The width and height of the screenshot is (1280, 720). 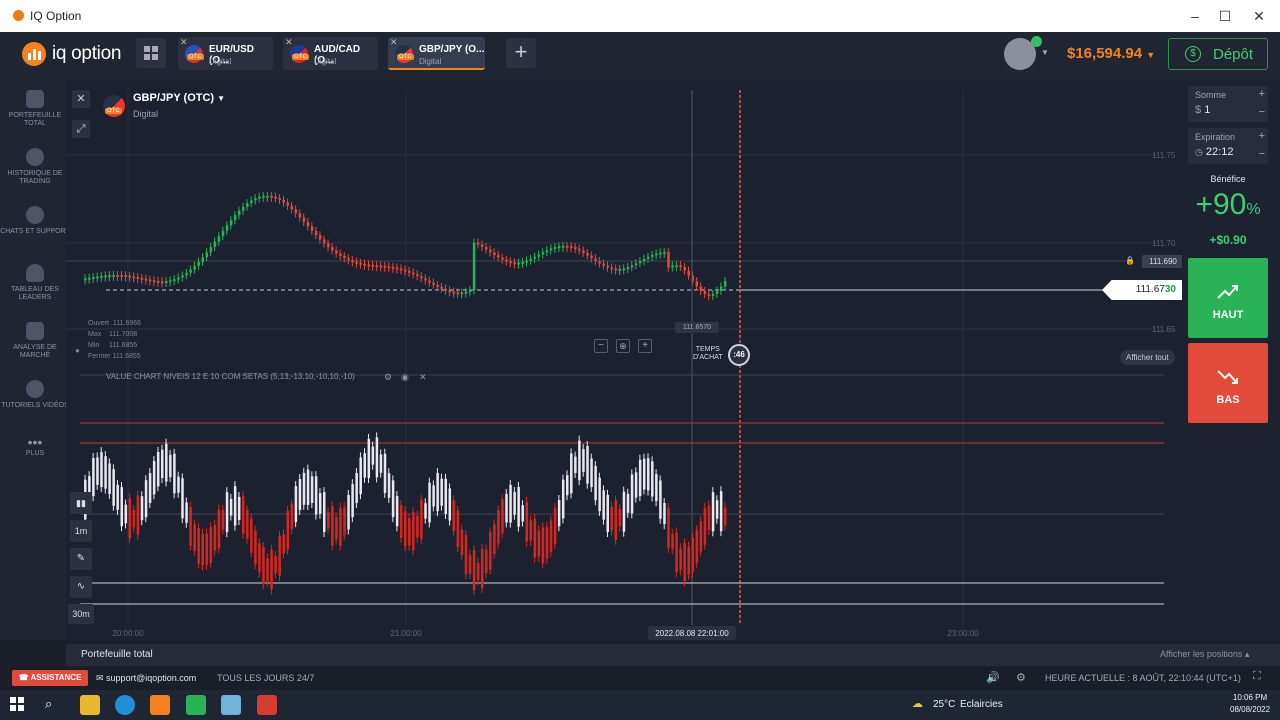 I want to click on portfolio-total-button: Portefeuille total, so click(x=117, y=654).